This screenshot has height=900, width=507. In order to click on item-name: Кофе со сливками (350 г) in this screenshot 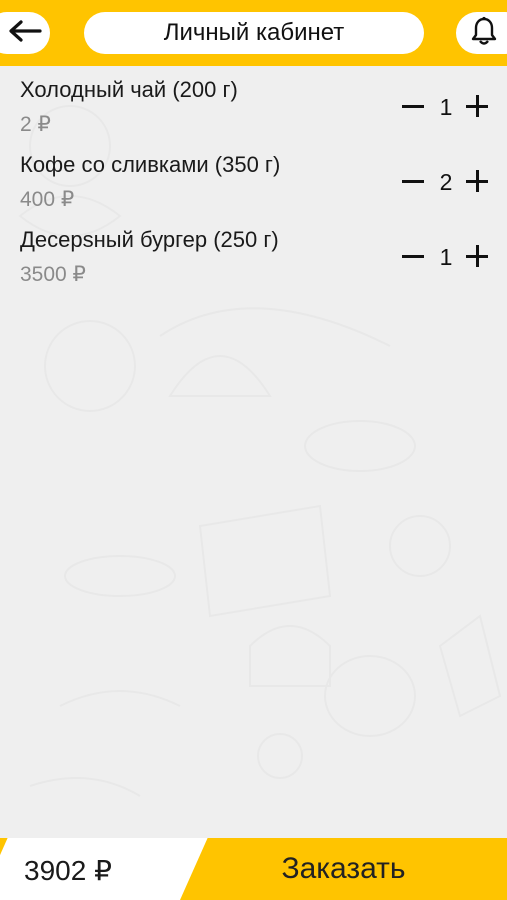, I will do `click(150, 164)`.